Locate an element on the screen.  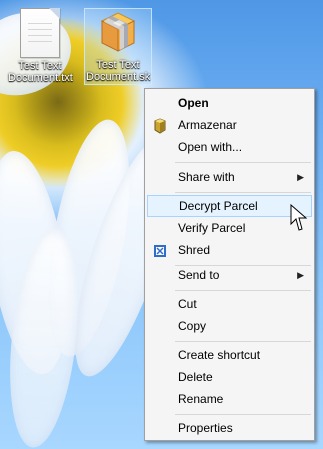
desktop-icon-parcel-document: Test Text Document.sk is located at coordinates (118, 46).